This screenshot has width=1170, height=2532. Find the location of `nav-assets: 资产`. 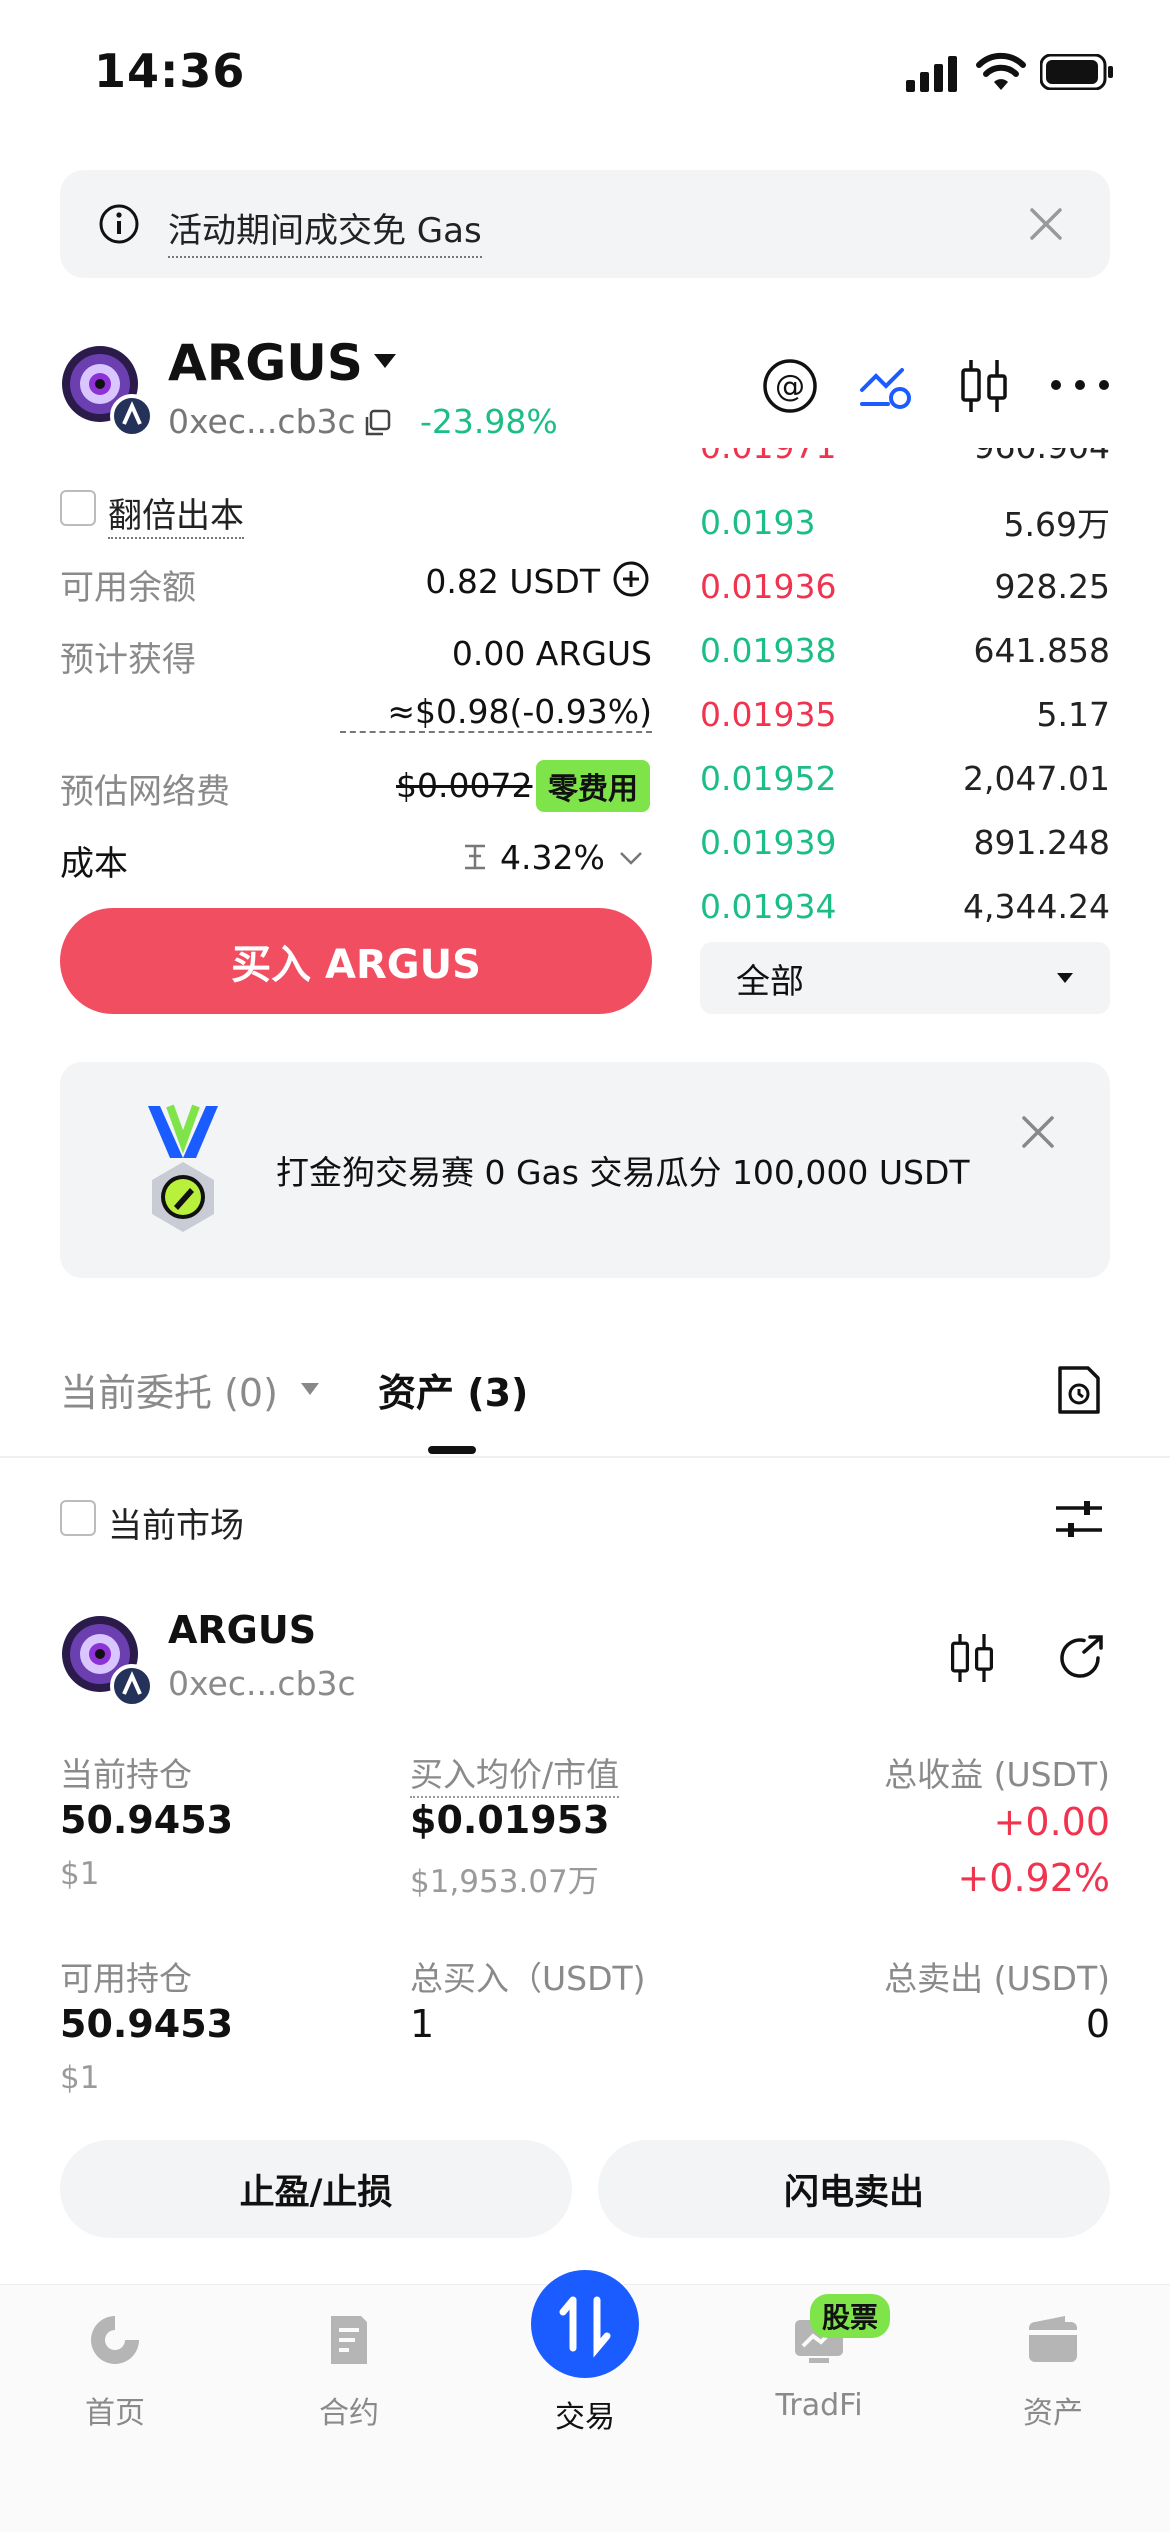

nav-assets: 资产 is located at coordinates (1053, 2368).